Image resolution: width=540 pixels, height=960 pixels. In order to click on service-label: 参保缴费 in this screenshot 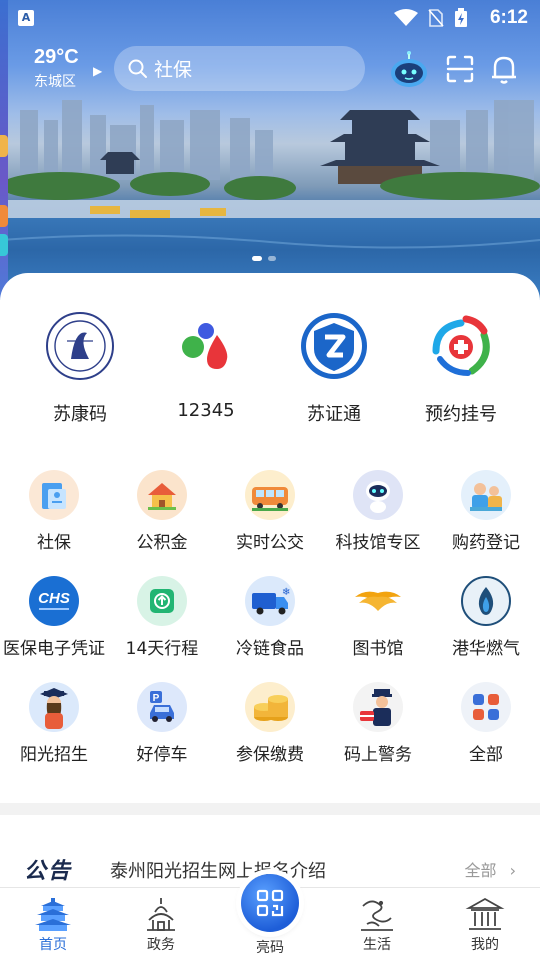, I will do `click(270, 755)`.